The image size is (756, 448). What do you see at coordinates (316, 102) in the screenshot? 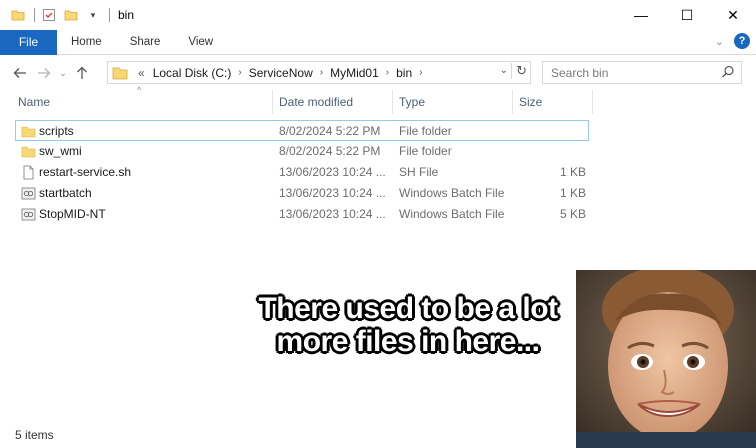
I see `column-label: Date modified` at bounding box center [316, 102].